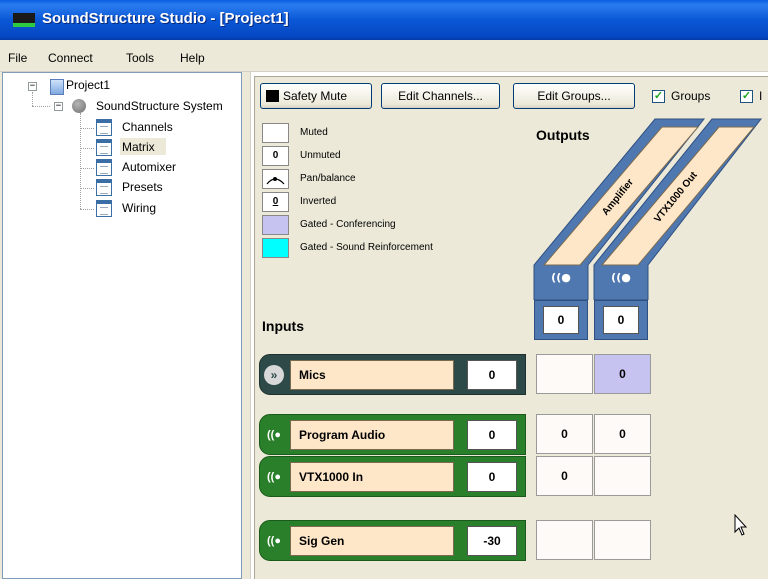 The height and width of the screenshot is (579, 768). What do you see at coordinates (275, 156) in the screenshot?
I see `legend-swatch-unmuted: 0` at bounding box center [275, 156].